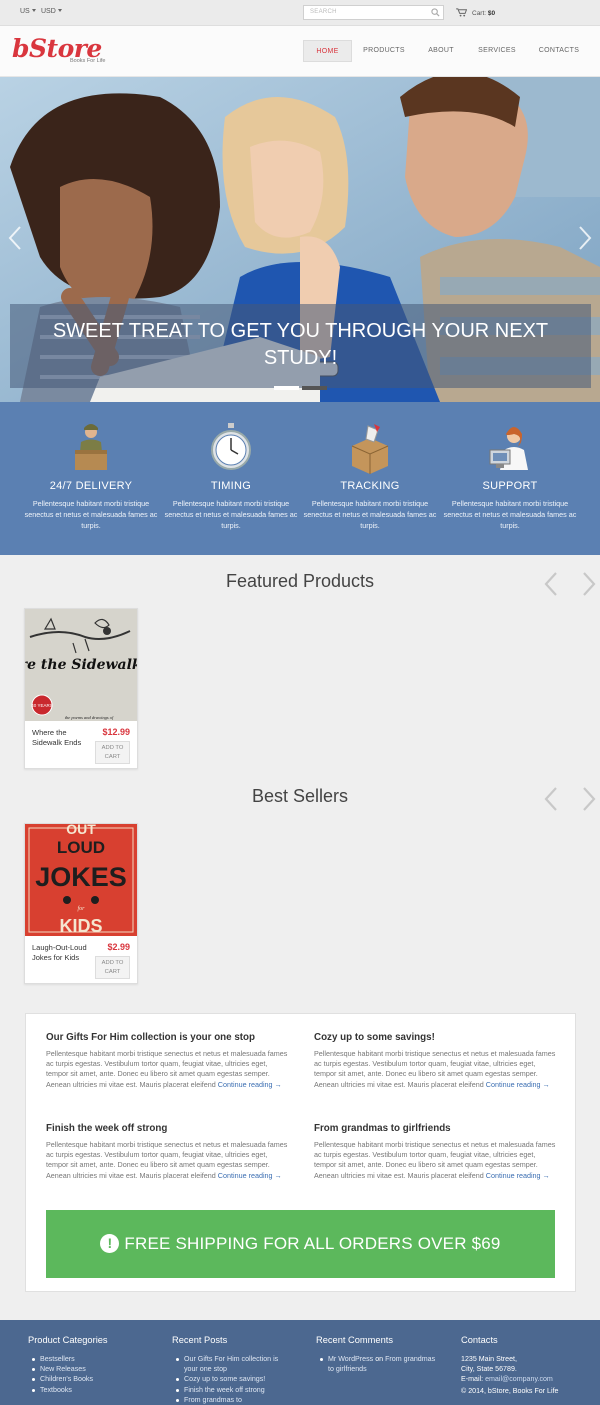  What do you see at coordinates (89, 717) in the screenshot?
I see `svg-text: the poems and drawings of` at bounding box center [89, 717].